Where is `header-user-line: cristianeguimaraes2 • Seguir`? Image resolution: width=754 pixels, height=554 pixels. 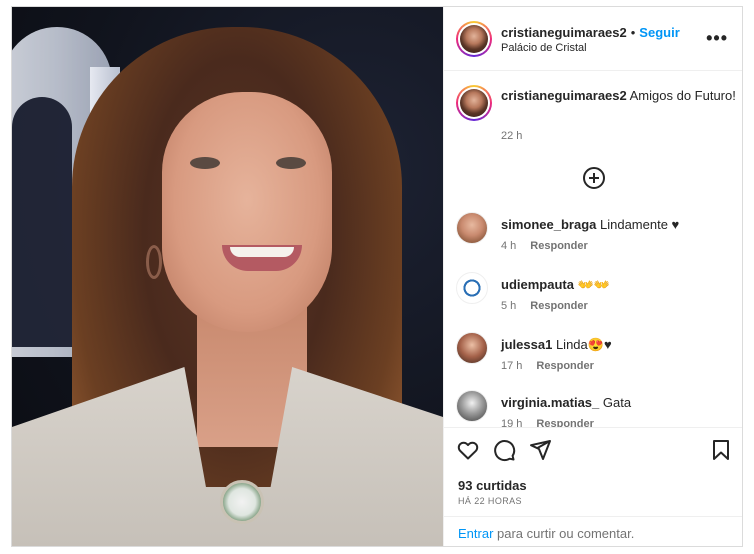
header-user-line: cristianeguimaraes2 • Seguir is located at coordinates (590, 32).